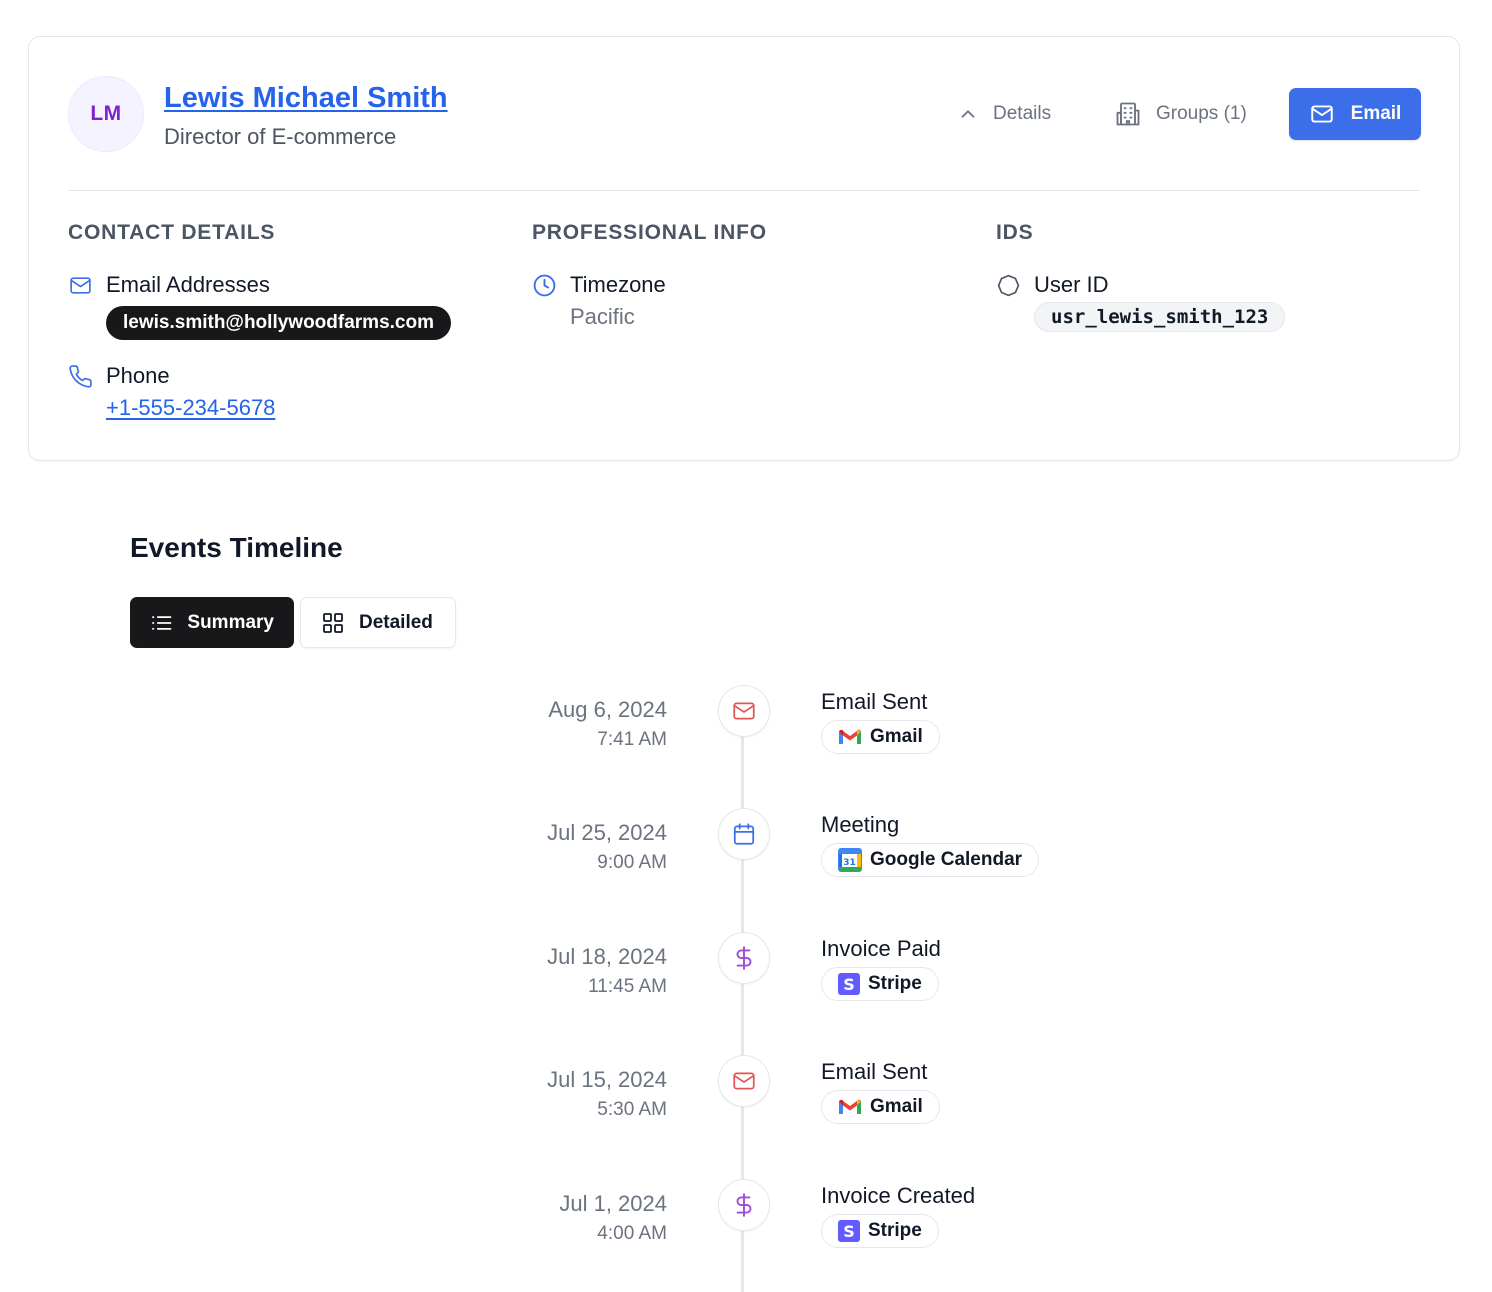  I want to click on google-calendar-logo-icon: 31, so click(850, 860).